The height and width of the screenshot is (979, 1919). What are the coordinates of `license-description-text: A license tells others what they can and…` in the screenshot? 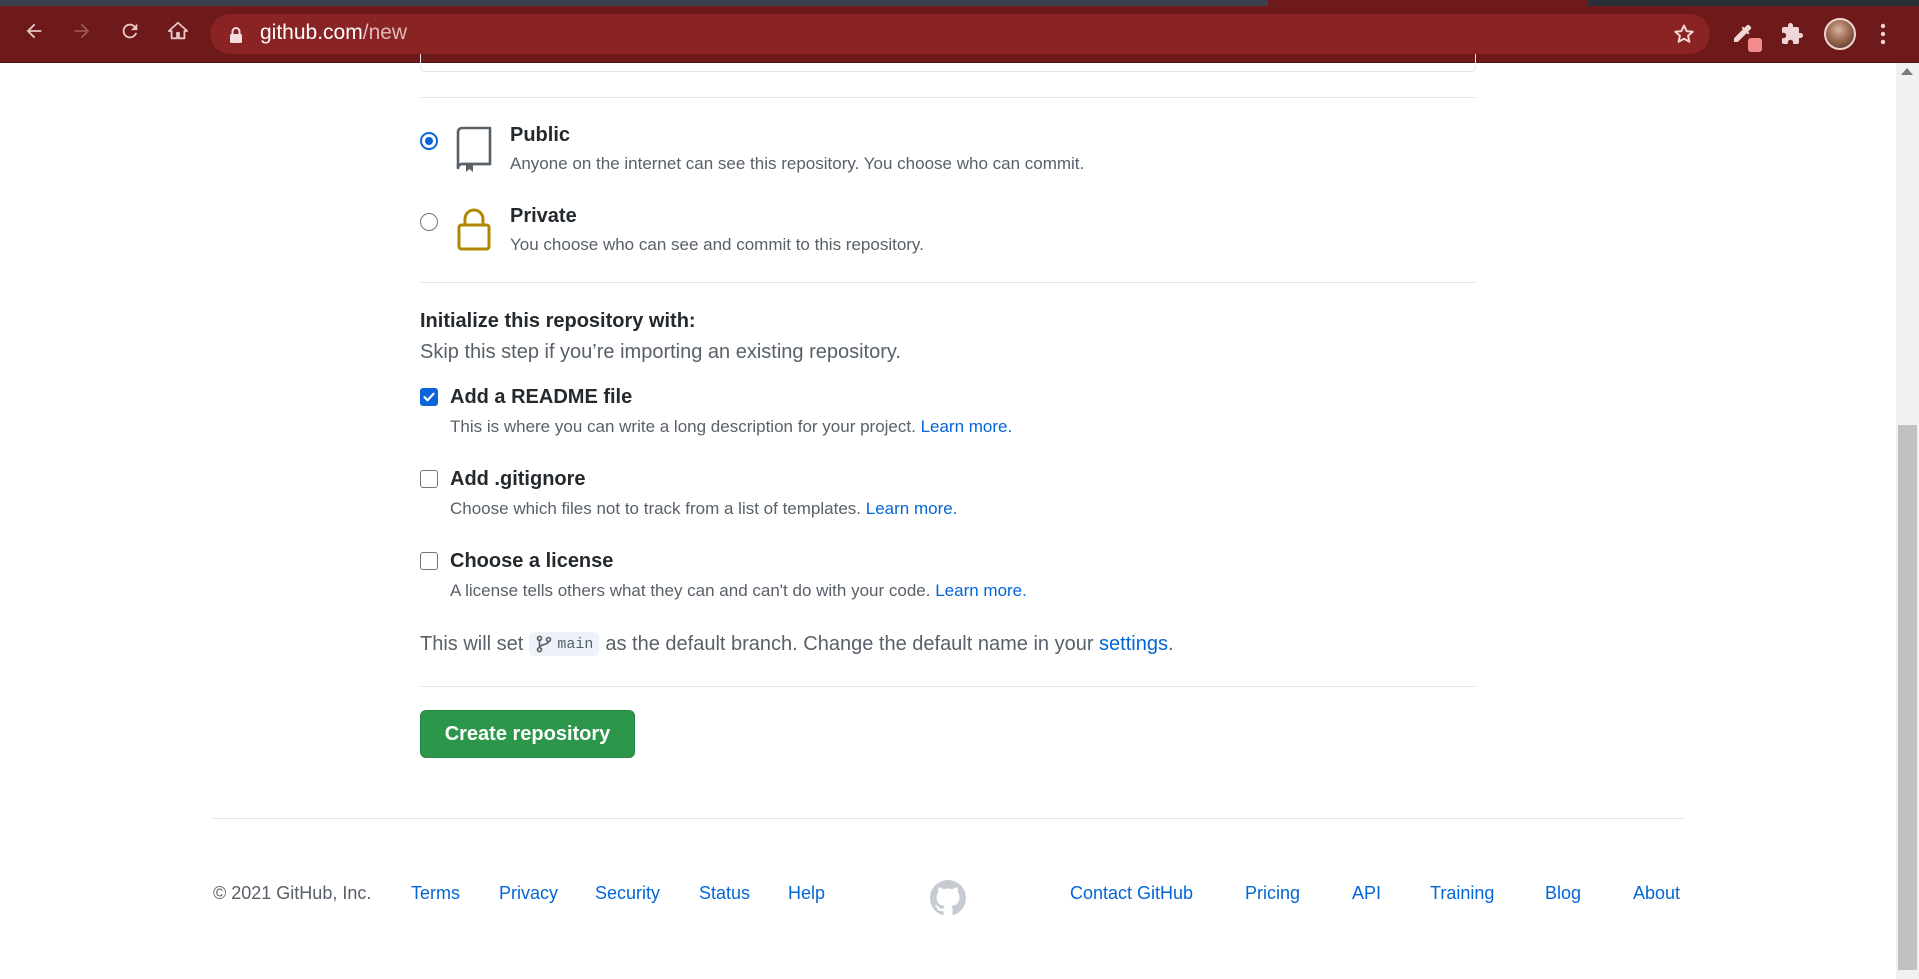 It's located at (690, 590).